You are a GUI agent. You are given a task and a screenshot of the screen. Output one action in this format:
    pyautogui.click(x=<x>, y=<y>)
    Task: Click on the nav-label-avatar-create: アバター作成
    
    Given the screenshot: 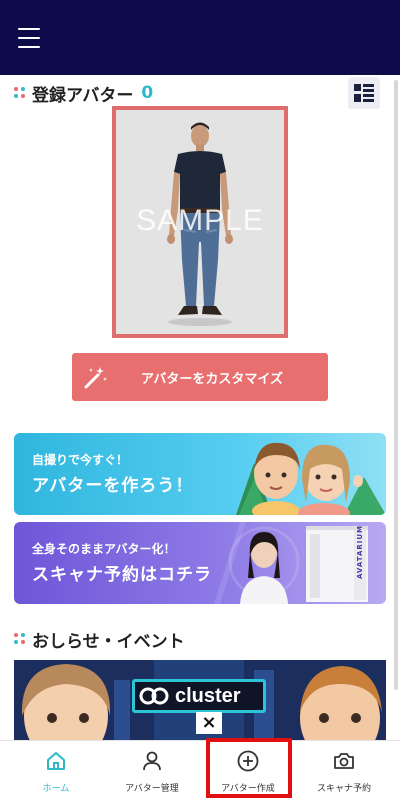 What is the action you would take?
    pyautogui.click(x=248, y=789)
    